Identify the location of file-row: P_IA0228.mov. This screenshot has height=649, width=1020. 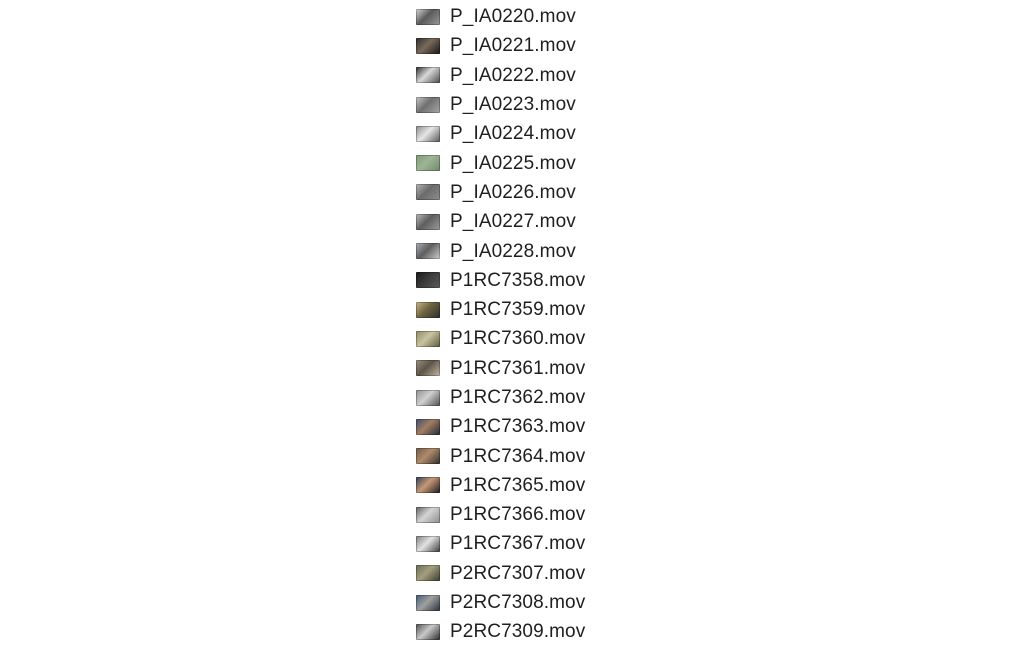
(536, 250).